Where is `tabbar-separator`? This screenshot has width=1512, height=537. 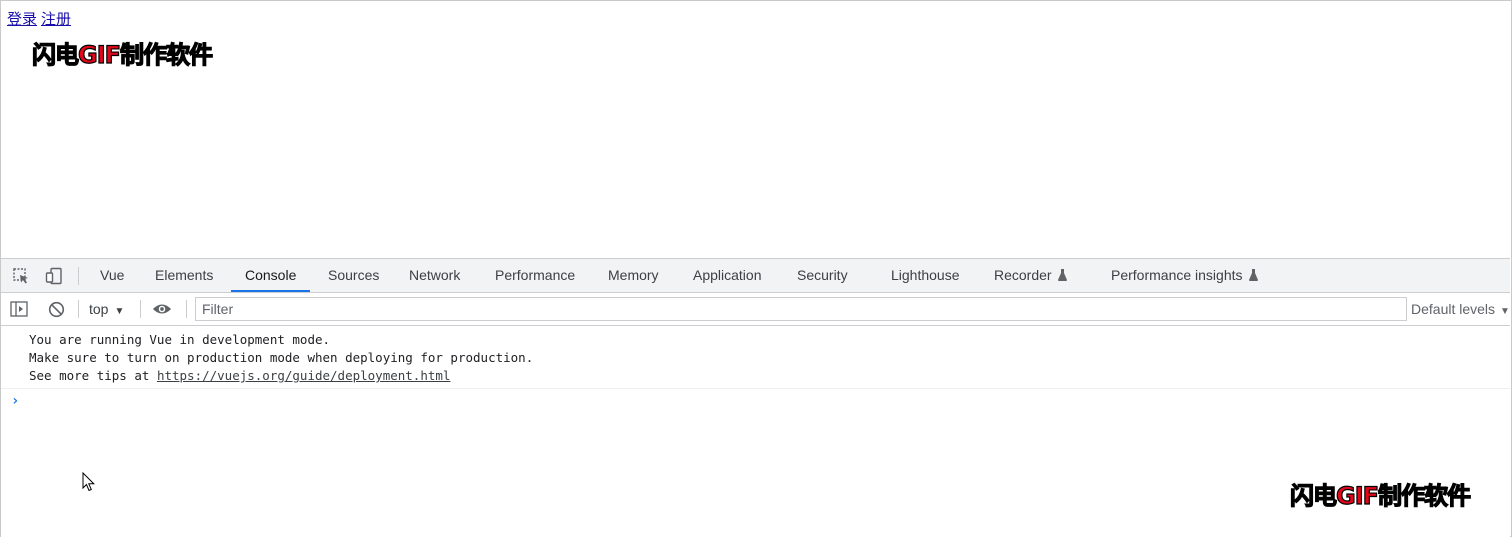 tabbar-separator is located at coordinates (78, 276).